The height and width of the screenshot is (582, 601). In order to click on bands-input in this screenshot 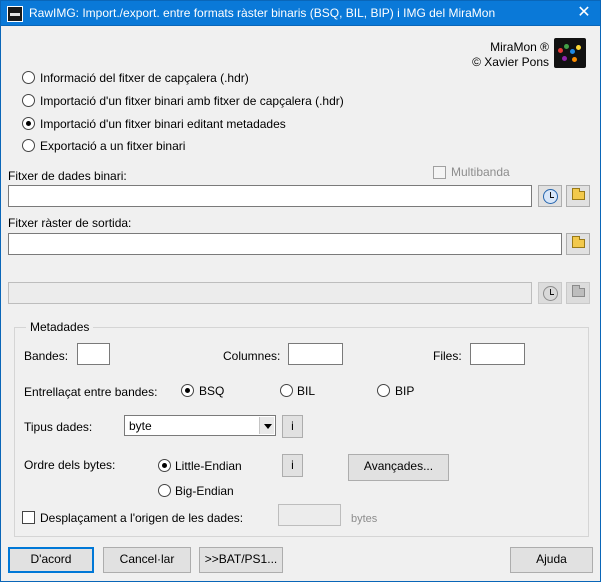, I will do `click(93, 354)`.